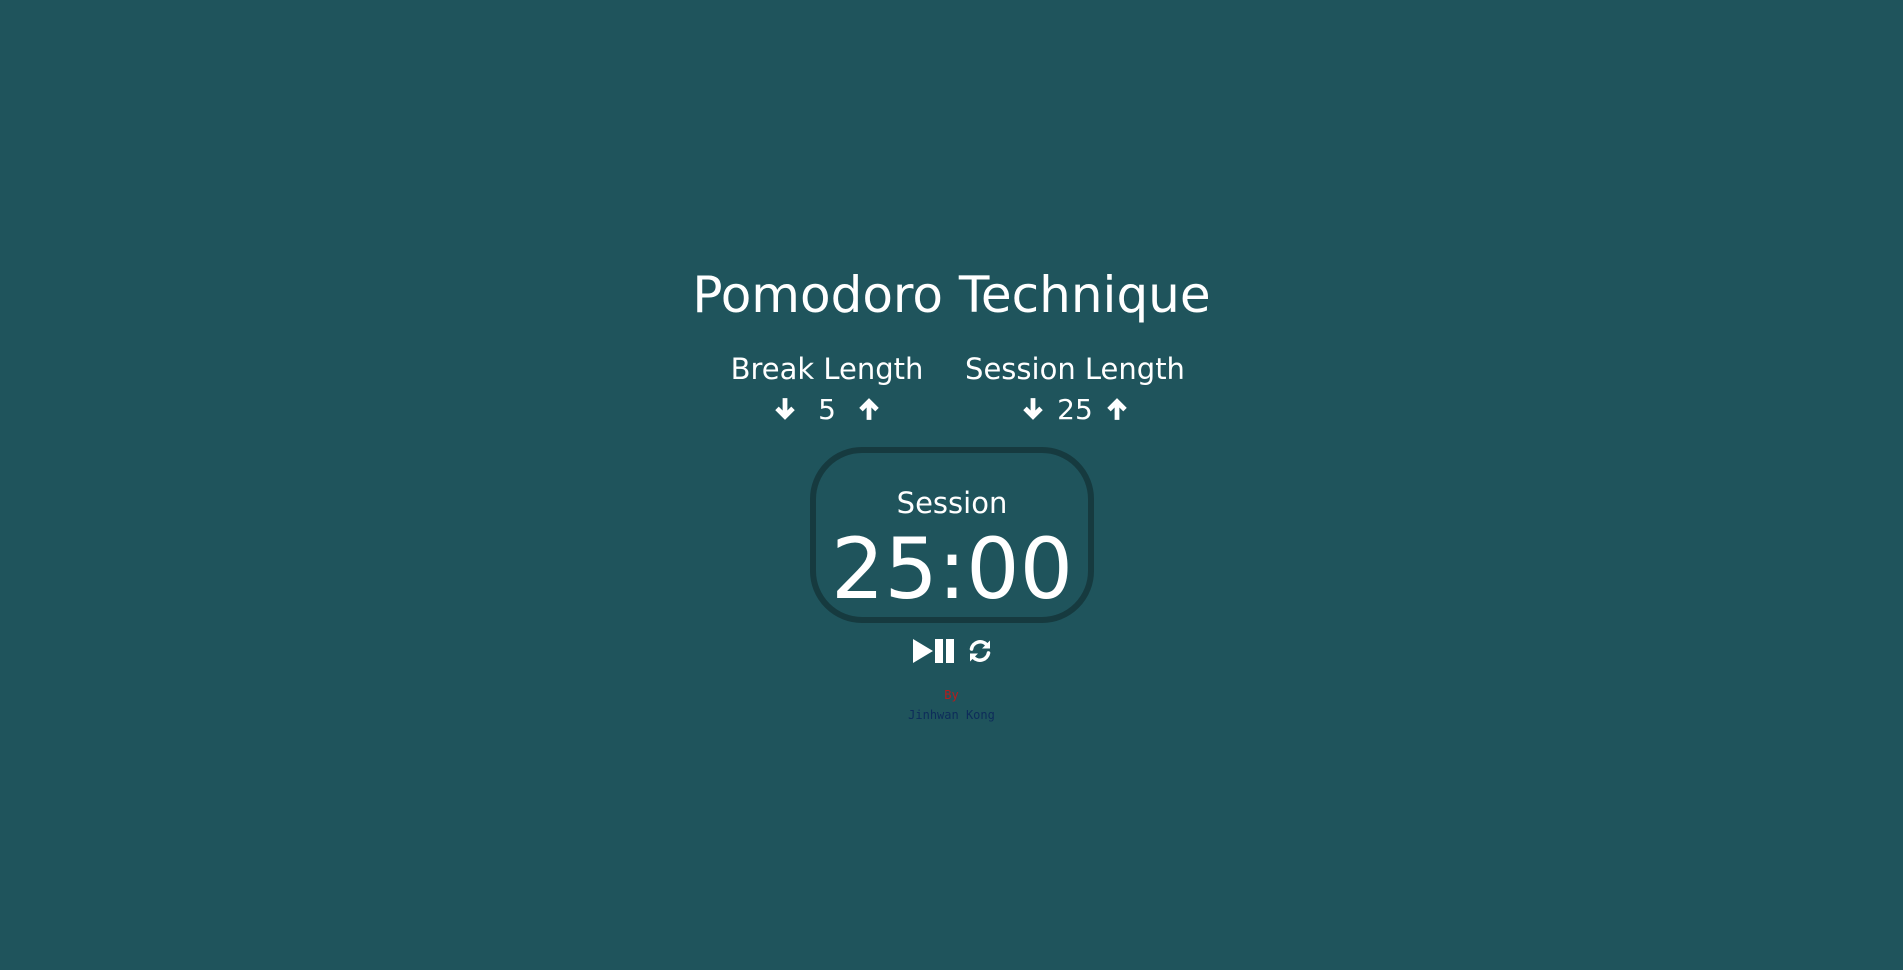  I want to click on break-length-label: Break Length, so click(827, 369).